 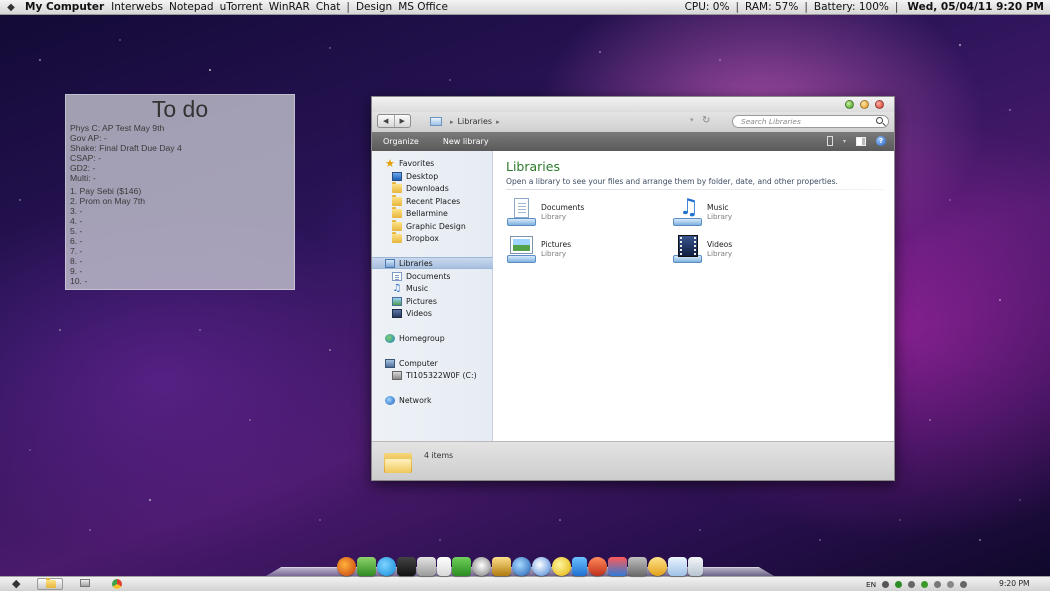 I want to click on nav-libraries: Libraries, so click(x=432, y=263).